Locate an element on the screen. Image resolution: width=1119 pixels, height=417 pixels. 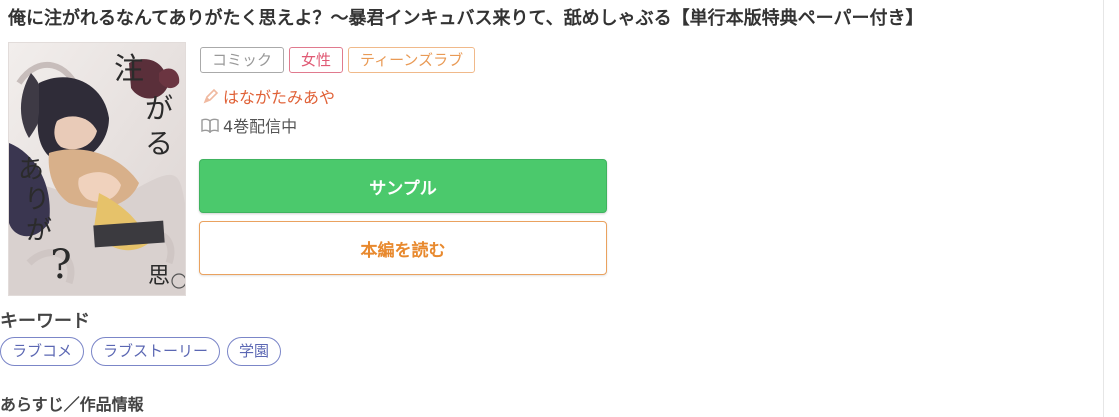
tag-format: コミック is located at coordinates (242, 60).